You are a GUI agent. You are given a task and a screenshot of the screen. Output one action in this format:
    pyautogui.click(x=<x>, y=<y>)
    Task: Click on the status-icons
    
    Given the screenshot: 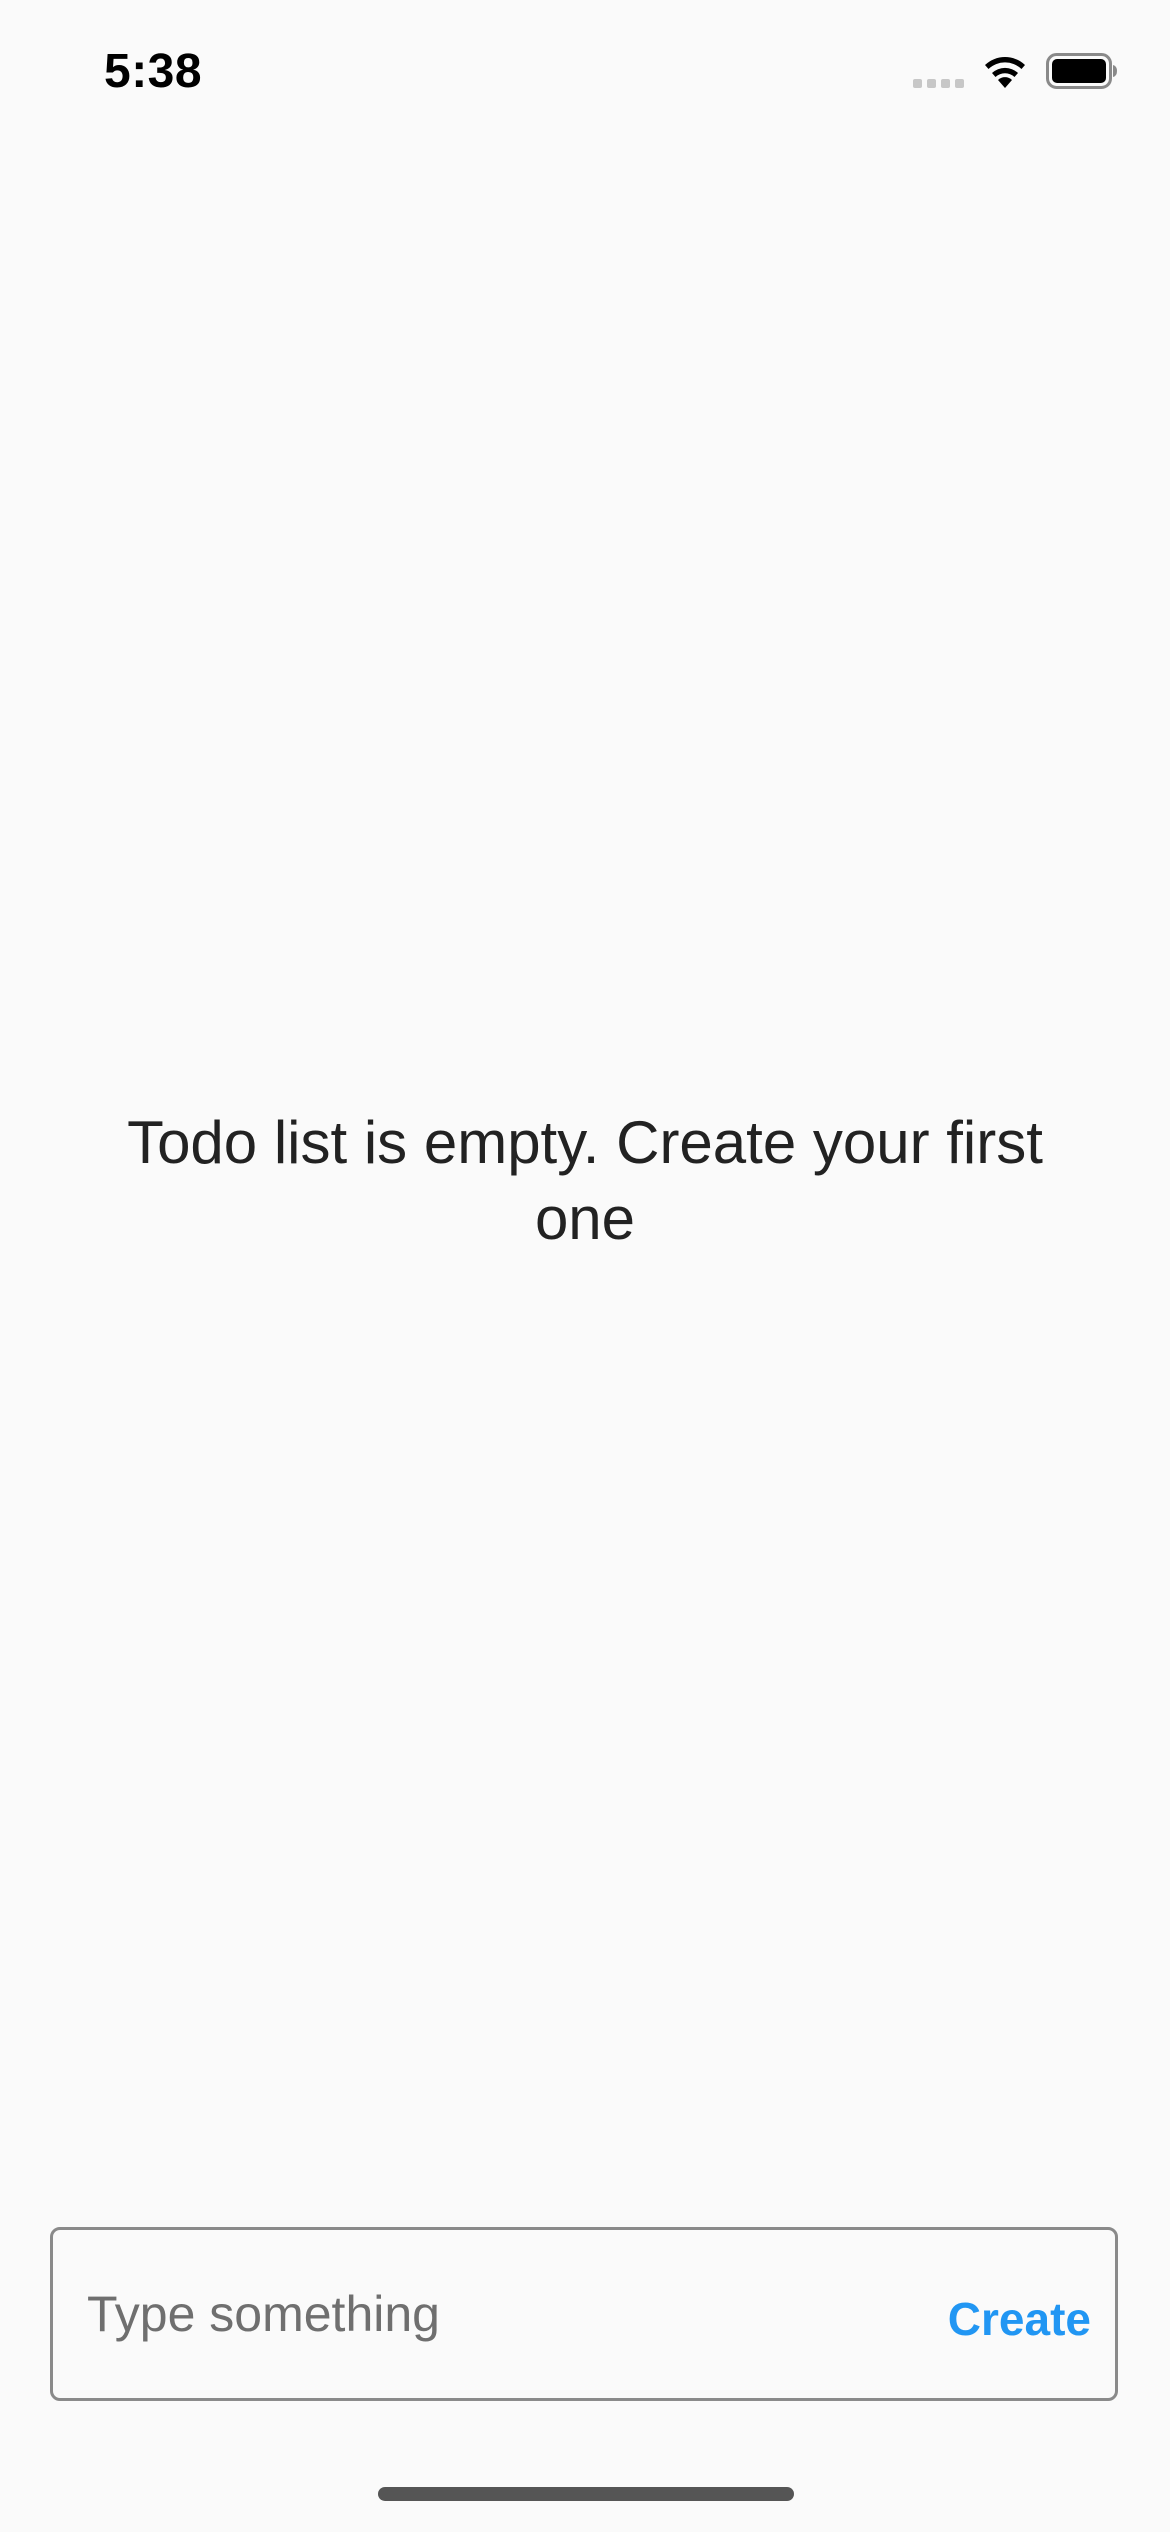 What is the action you would take?
    pyautogui.click(x=1015, y=71)
    